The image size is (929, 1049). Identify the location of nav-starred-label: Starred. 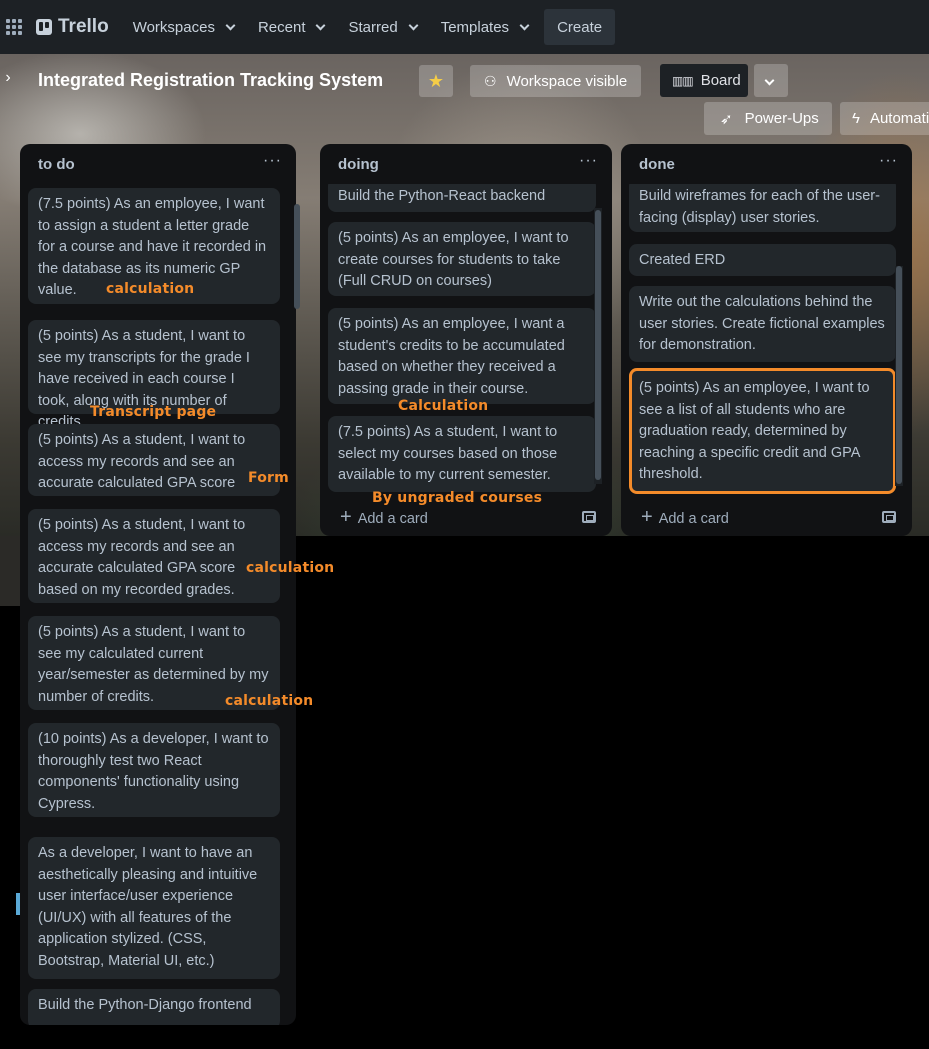
(373, 27).